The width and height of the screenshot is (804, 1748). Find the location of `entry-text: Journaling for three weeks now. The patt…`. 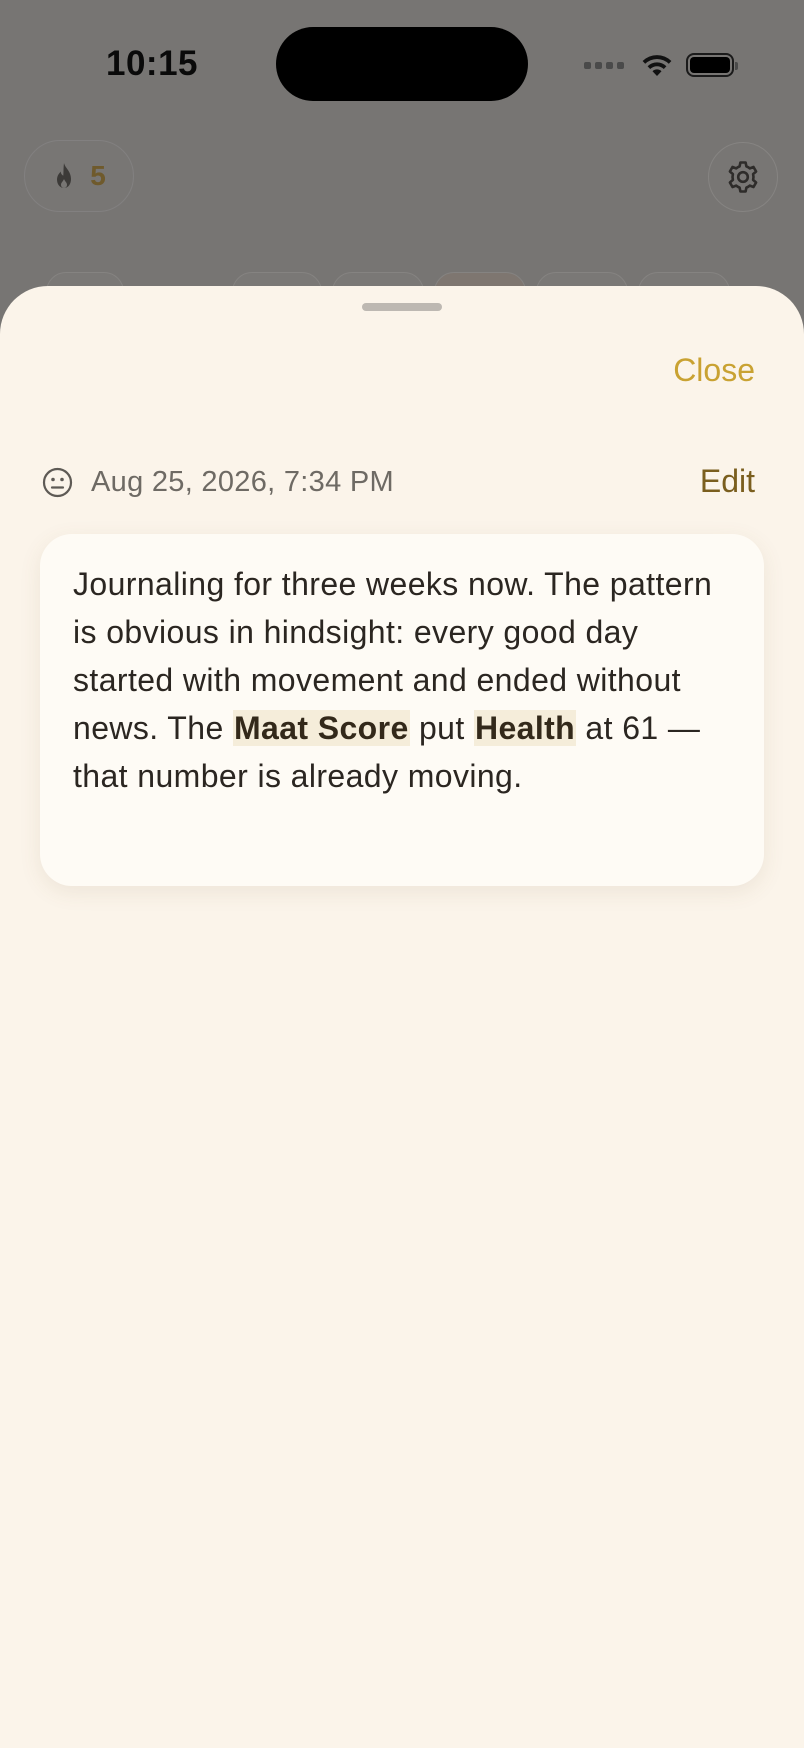

entry-text: Journaling for three weeks now. The patt… is located at coordinates (401, 680).